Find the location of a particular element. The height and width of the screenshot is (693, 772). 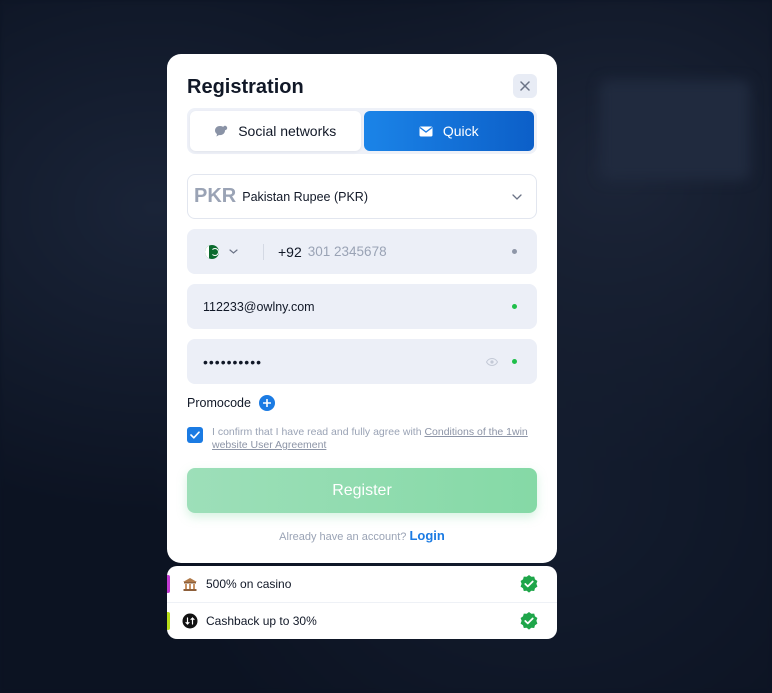

promocode-row: Promocode is located at coordinates (231, 403).